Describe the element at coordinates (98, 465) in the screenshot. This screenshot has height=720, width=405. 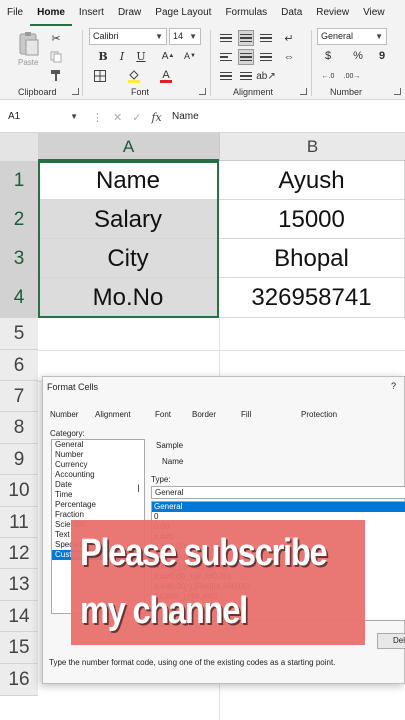
I see `category-item: Currency` at that location.